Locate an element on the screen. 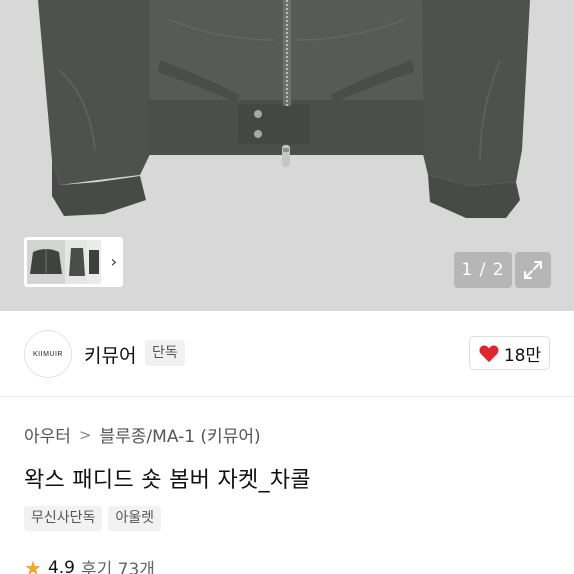 The width and height of the screenshot is (574, 574). image-counter: 1 / 2 is located at coordinates (483, 270).